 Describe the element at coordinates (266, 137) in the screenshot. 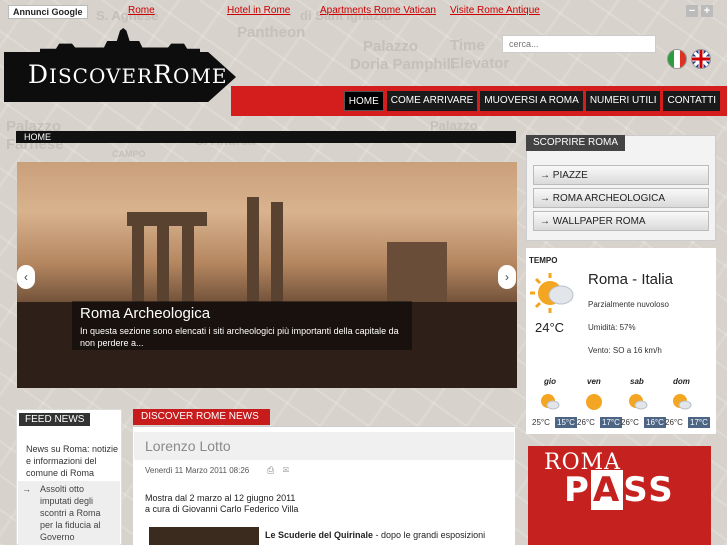

I see `breadcrumb: HOME` at that location.